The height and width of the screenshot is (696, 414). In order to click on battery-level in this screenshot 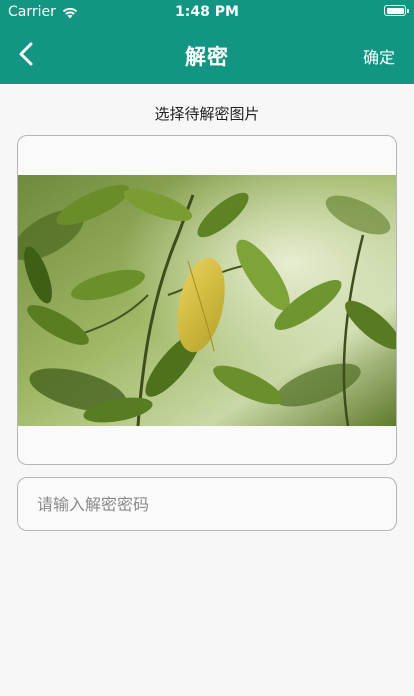, I will do `click(395, 10)`.